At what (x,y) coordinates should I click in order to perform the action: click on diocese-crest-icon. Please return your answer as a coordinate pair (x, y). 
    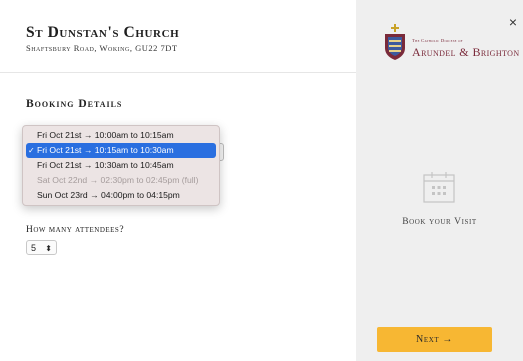
    Looking at the image, I should click on (395, 42).